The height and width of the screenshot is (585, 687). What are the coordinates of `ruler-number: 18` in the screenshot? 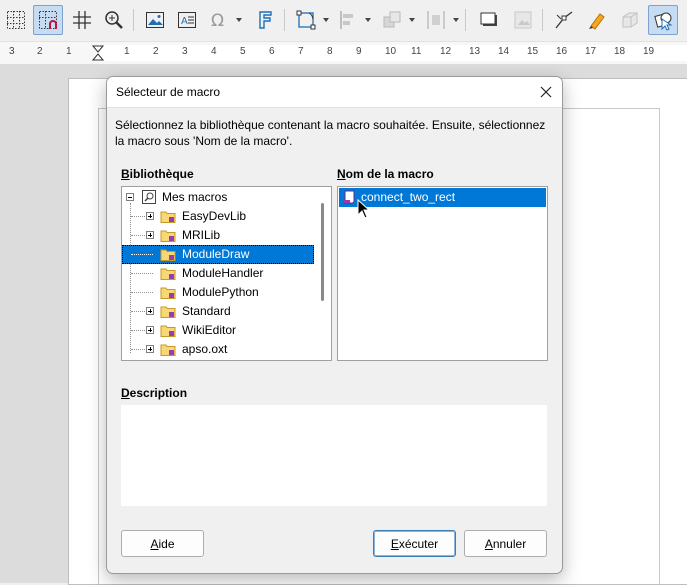 It's located at (620, 51).